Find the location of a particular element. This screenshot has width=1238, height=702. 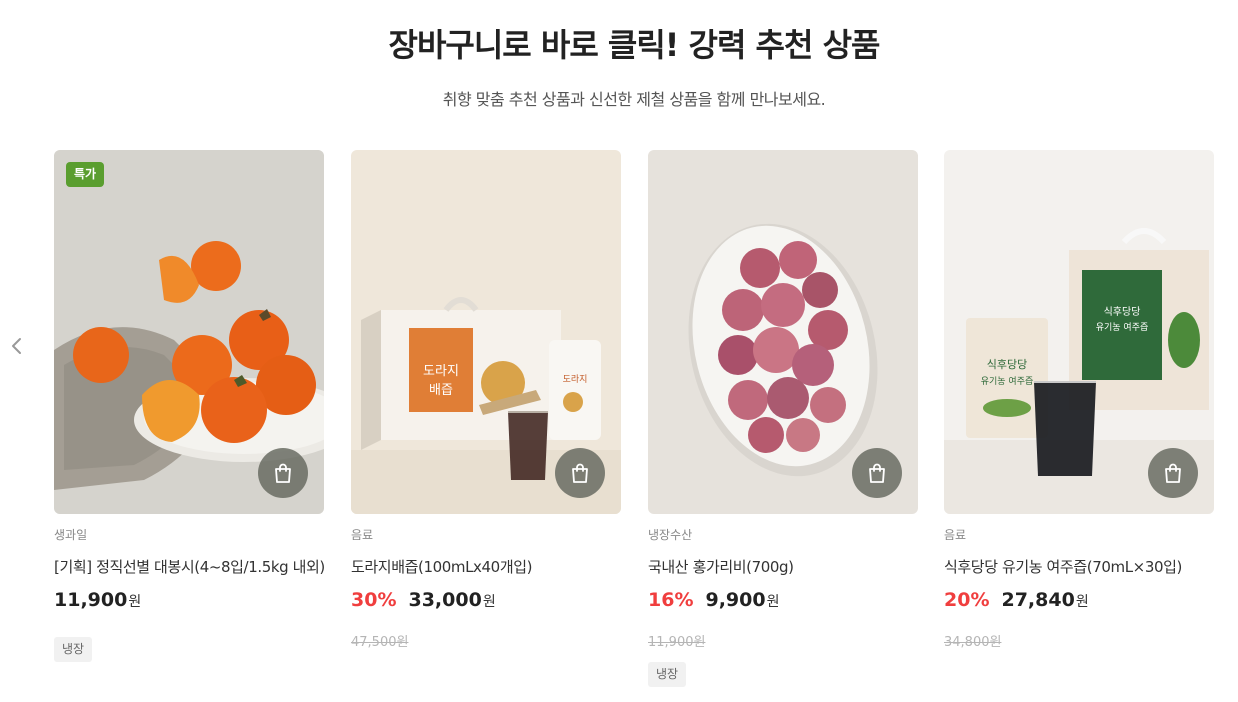

discount-rate: 20% is located at coordinates (967, 600).